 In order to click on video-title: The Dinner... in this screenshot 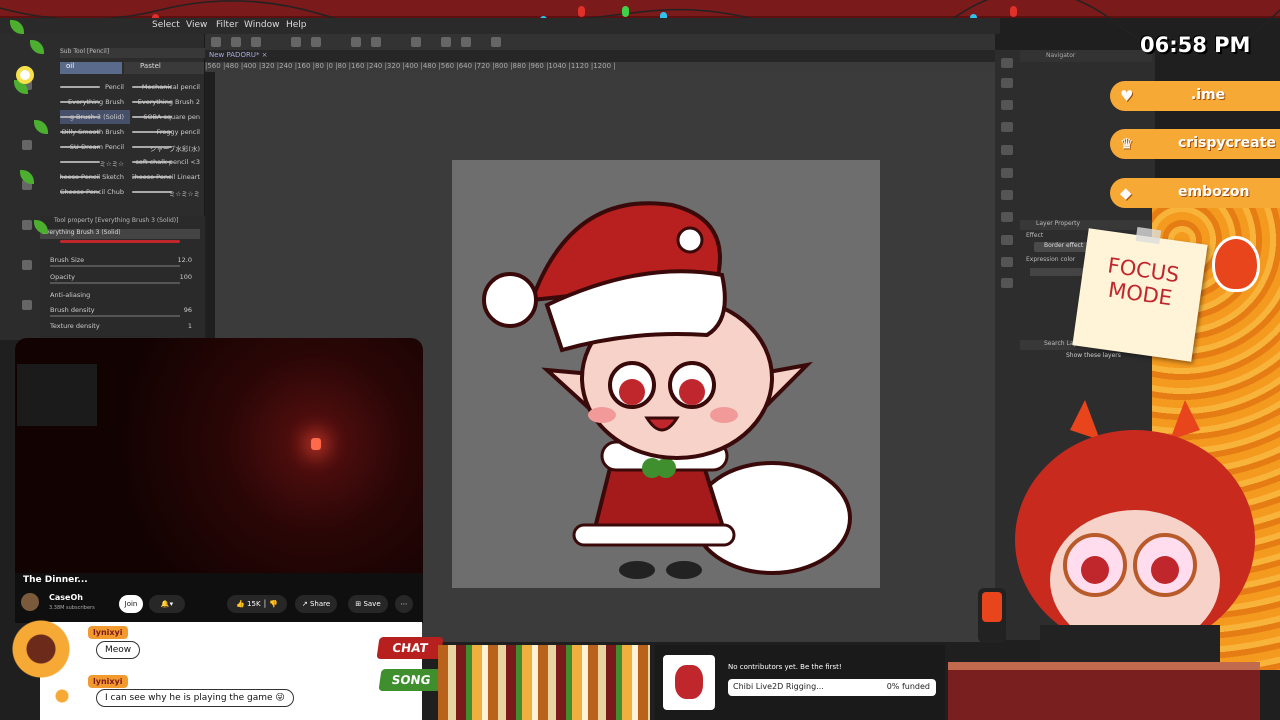, I will do `click(55, 580)`.